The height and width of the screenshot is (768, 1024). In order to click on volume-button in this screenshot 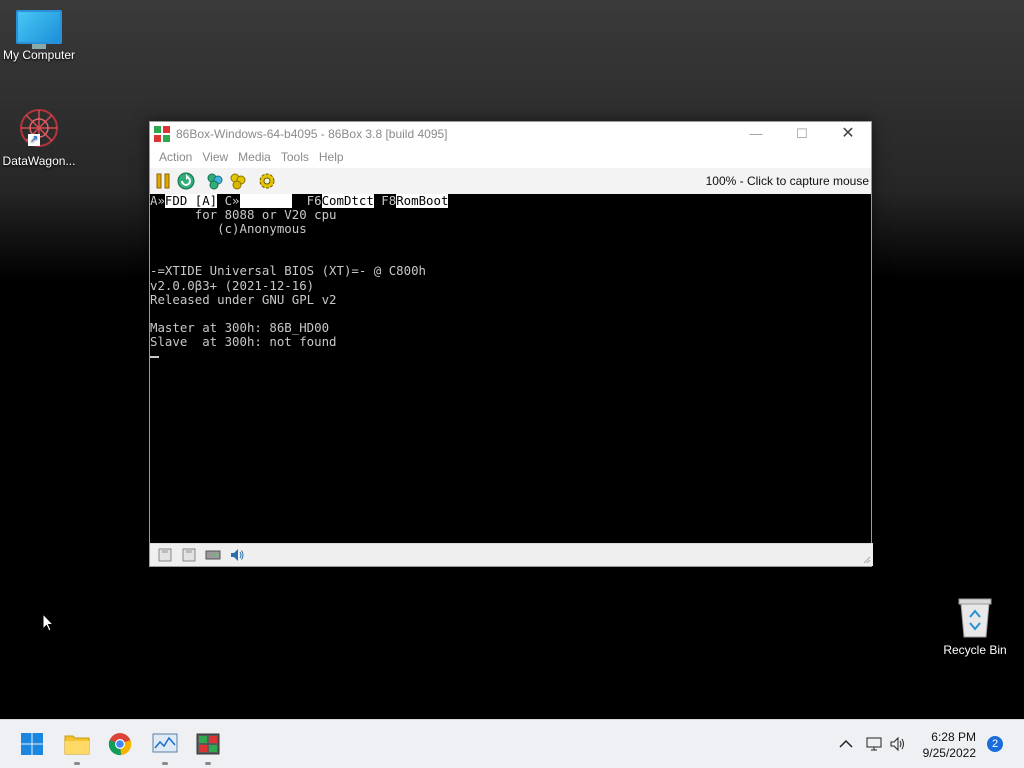, I will do `click(898, 744)`.